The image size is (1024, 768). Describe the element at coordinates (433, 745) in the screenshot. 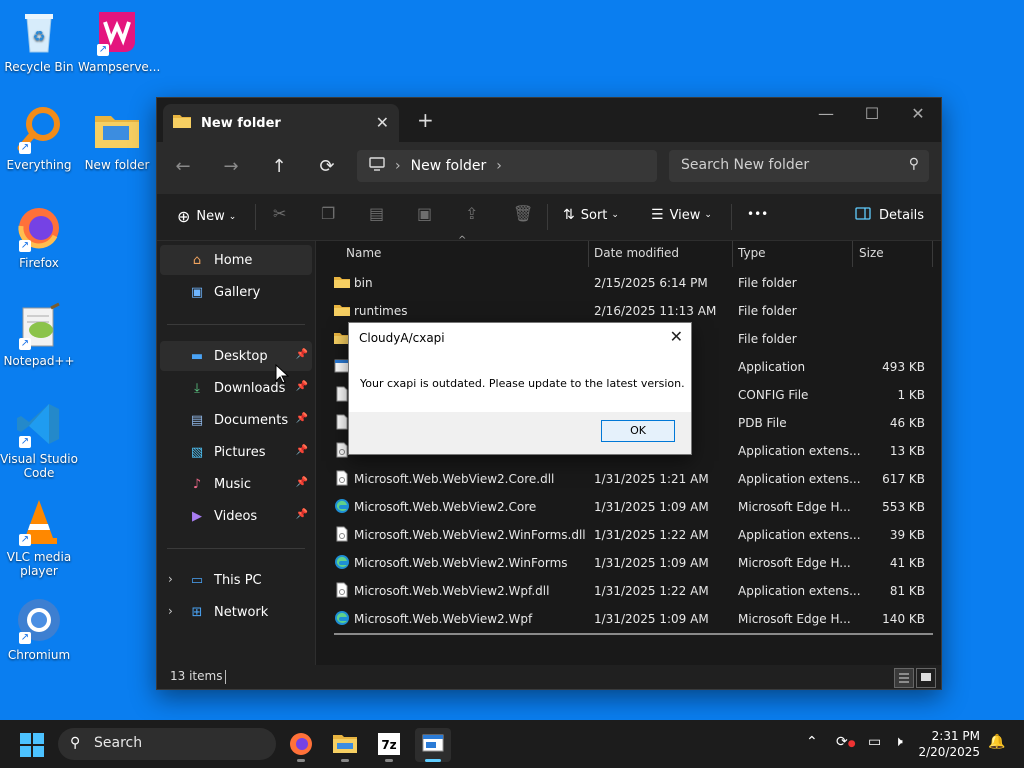

I see `taskbar-app-window` at that location.